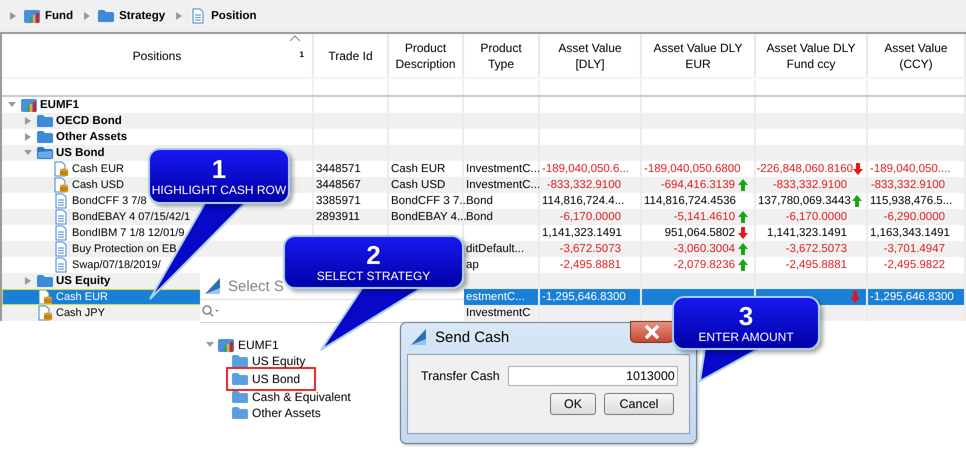 This screenshot has height=450, width=966. Describe the element at coordinates (697, 185) in the screenshot. I see `table-cell-text: -694,416.3139` at that location.